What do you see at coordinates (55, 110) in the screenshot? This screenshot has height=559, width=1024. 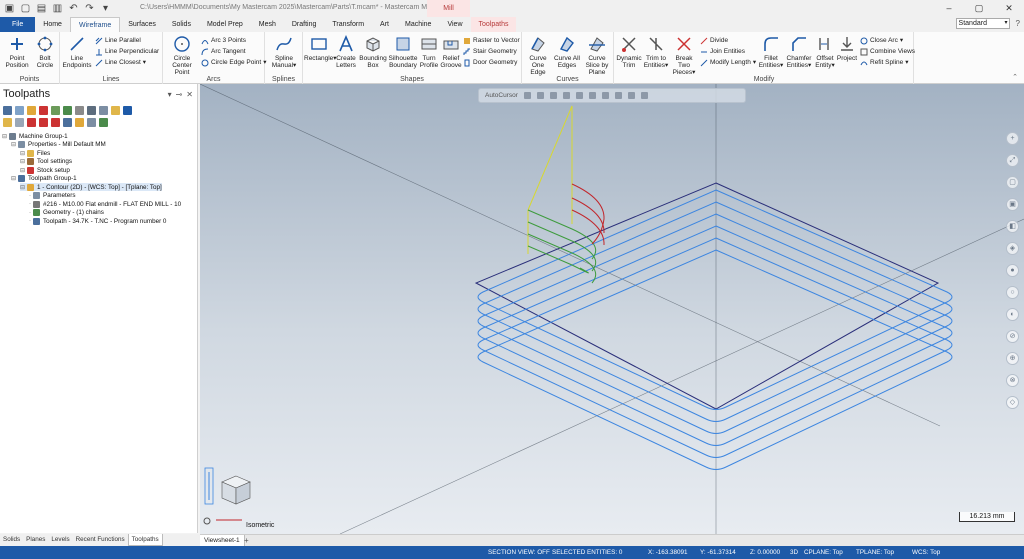 I see `backplot-icon` at bounding box center [55, 110].